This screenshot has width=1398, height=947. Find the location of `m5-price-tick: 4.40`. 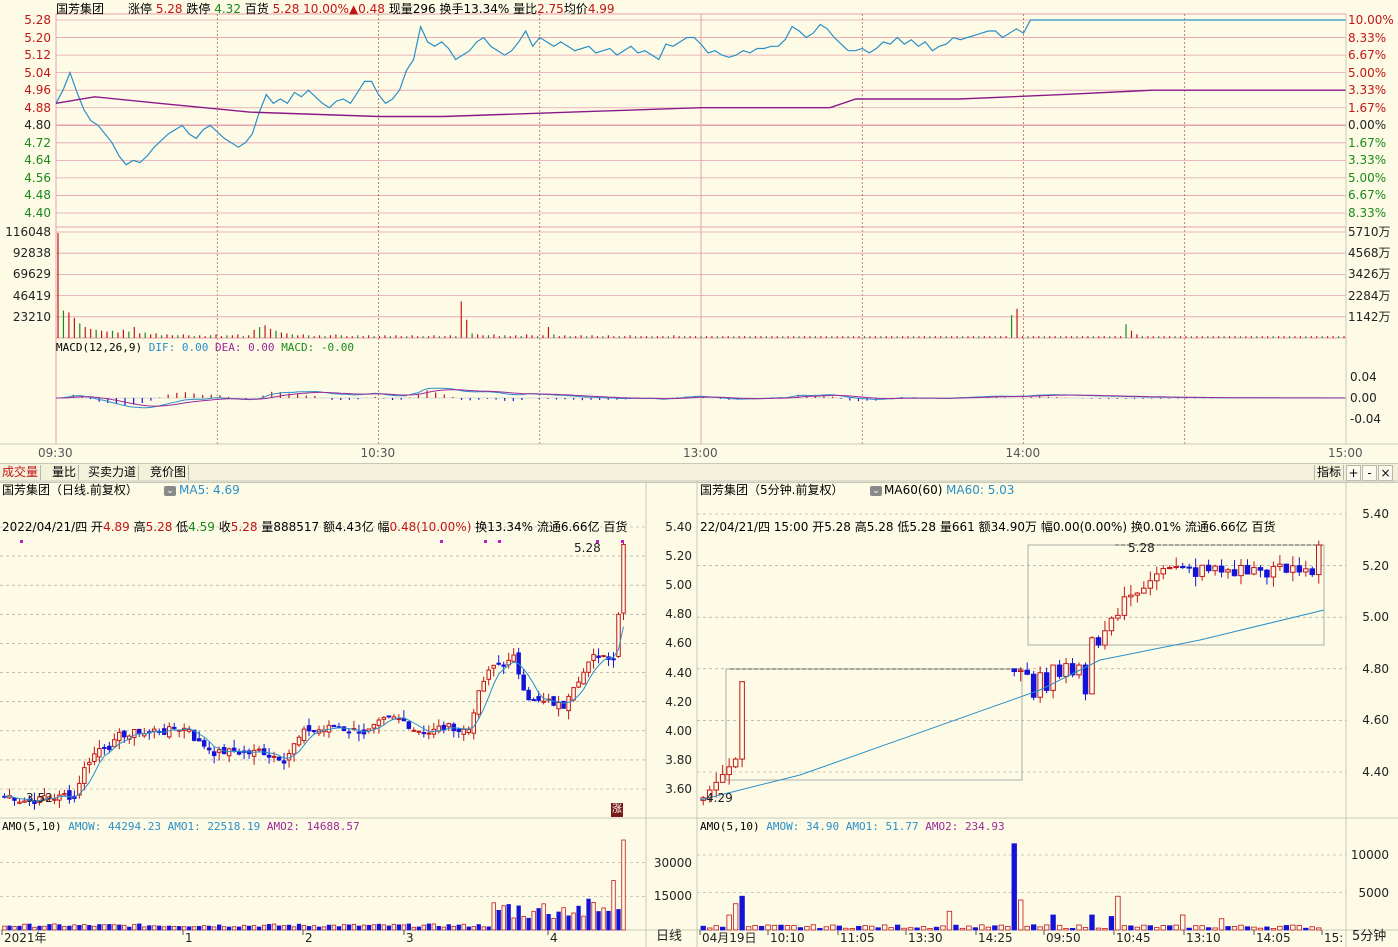

m5-price-tick: 4.40 is located at coordinates (1375, 772).